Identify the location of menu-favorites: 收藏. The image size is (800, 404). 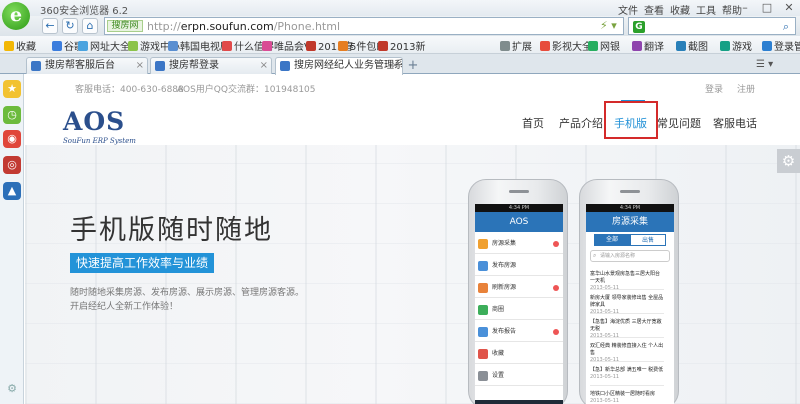
(683, 9).